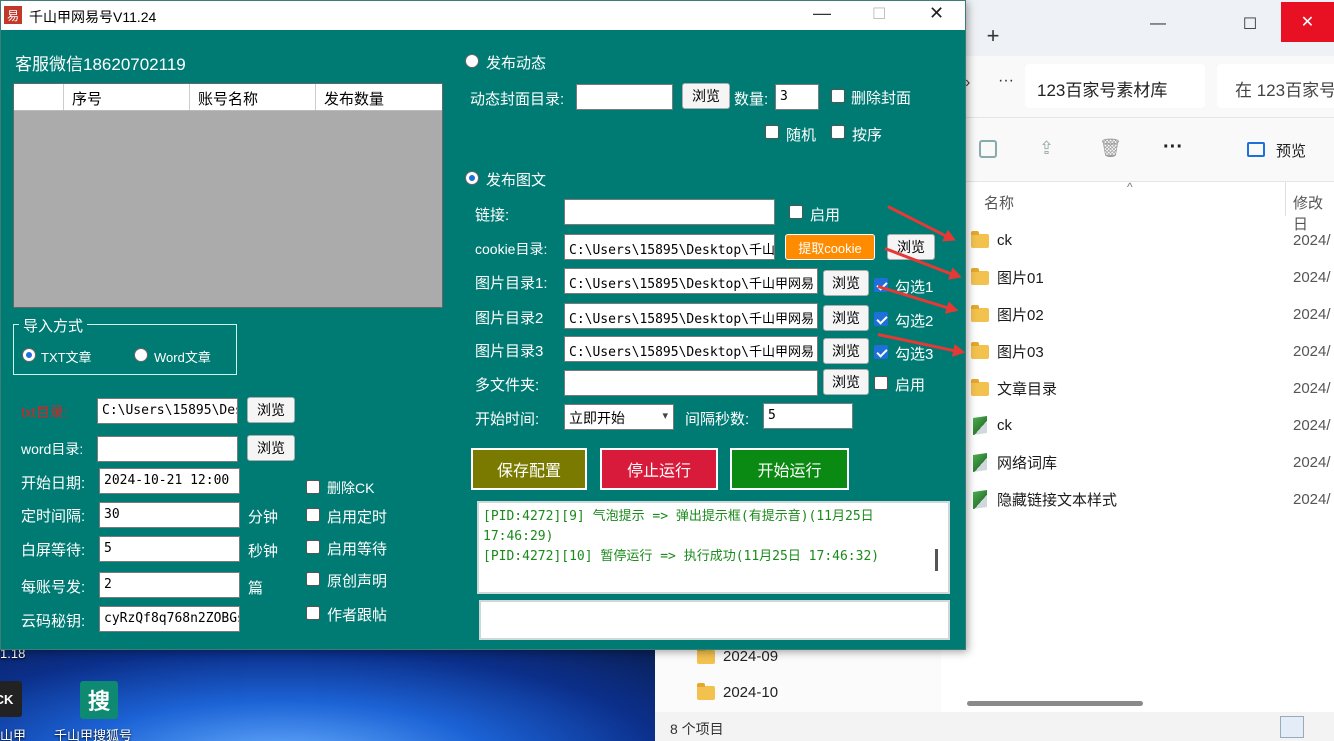  Describe the element at coordinates (665, 416) in the screenshot. I see `chevron-down-icon: ▾` at that location.